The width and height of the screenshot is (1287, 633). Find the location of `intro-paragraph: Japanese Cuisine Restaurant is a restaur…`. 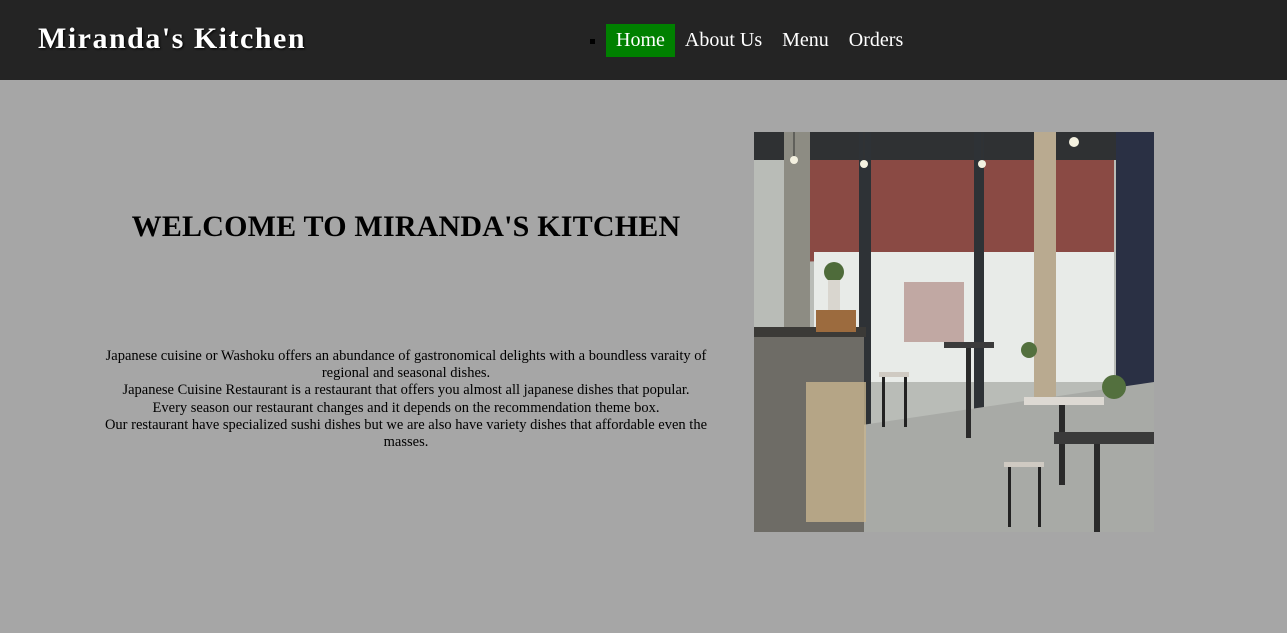

intro-paragraph: Japanese Cuisine Restaurant is a restaur… is located at coordinates (406, 390).